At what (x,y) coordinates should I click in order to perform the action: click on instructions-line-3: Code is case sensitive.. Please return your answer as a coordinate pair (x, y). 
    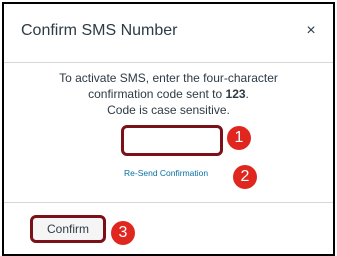
    Looking at the image, I should click on (168, 110).